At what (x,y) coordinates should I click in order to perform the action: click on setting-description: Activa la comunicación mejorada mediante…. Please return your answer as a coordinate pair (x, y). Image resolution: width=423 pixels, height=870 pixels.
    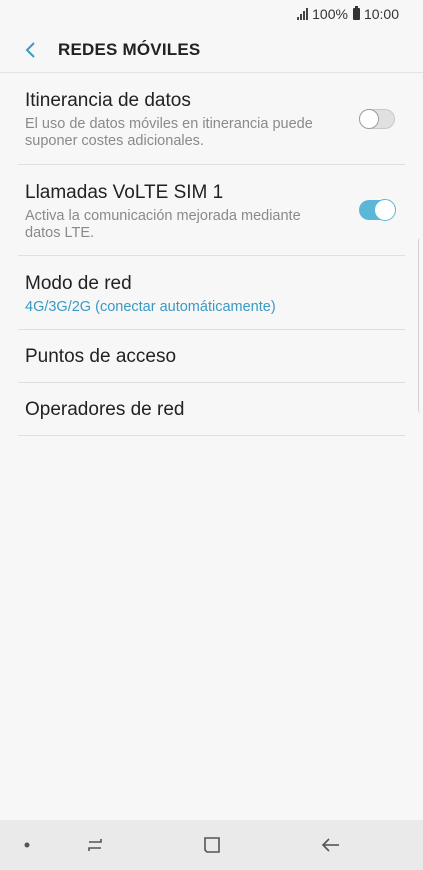
    Looking at the image, I should click on (163, 224).